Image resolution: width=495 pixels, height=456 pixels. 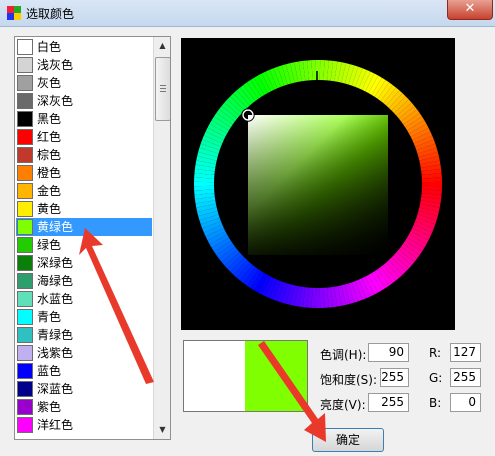 What do you see at coordinates (465, 352) in the screenshot?
I see `red-field: 127` at bounding box center [465, 352].